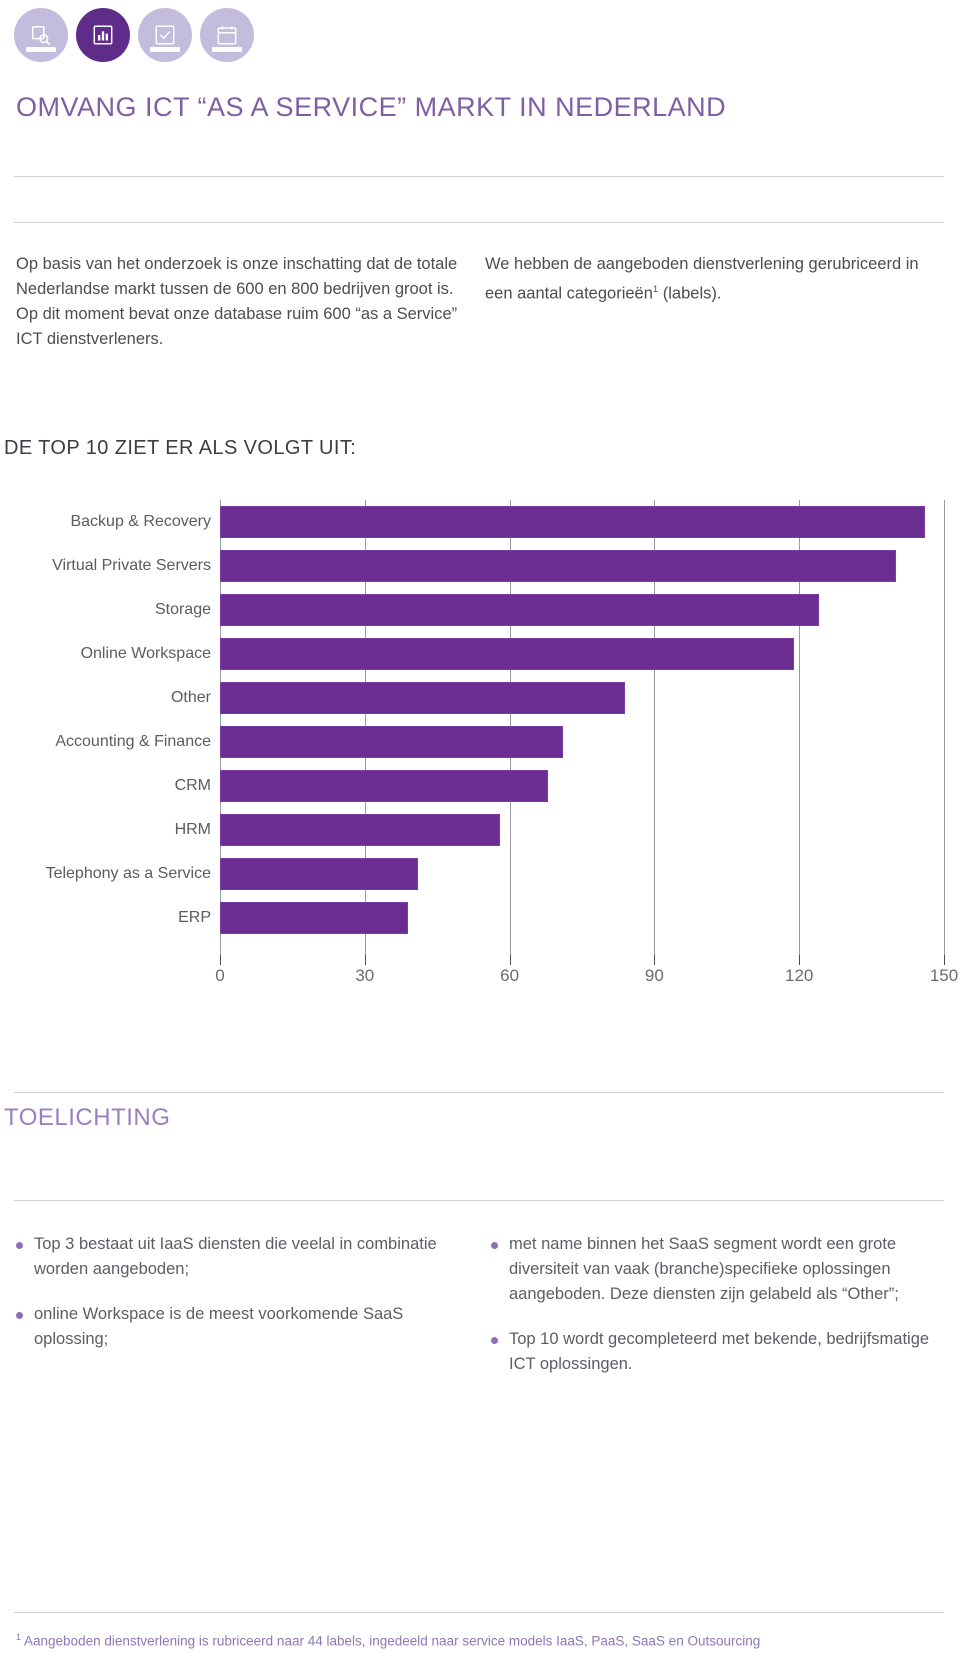 The image size is (960, 1680). I want to click on chart-bar-row: ERP, so click(472, 918).